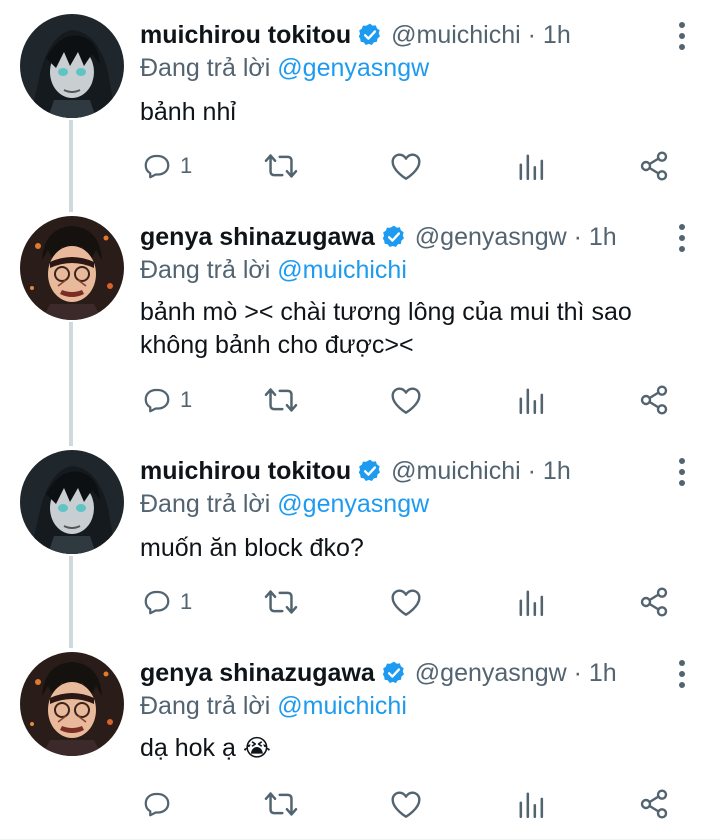  I want to click on tweet-text: muốn ăn block đko?, so click(252, 548).